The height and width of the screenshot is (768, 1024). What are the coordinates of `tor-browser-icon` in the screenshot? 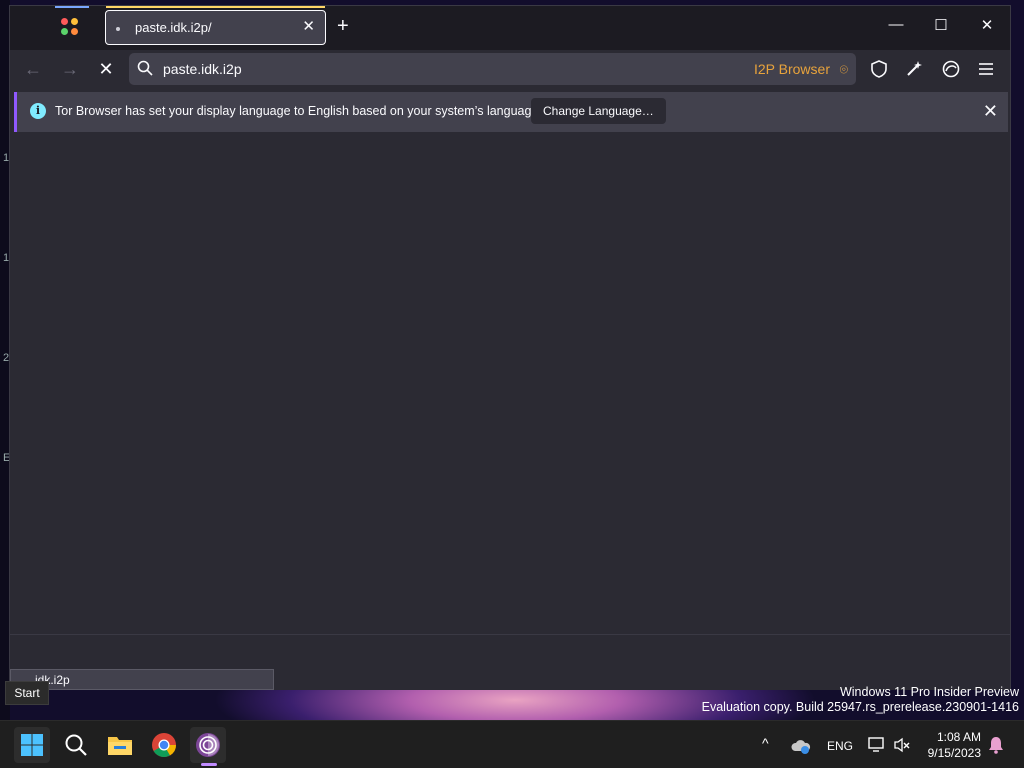 It's located at (208, 745).